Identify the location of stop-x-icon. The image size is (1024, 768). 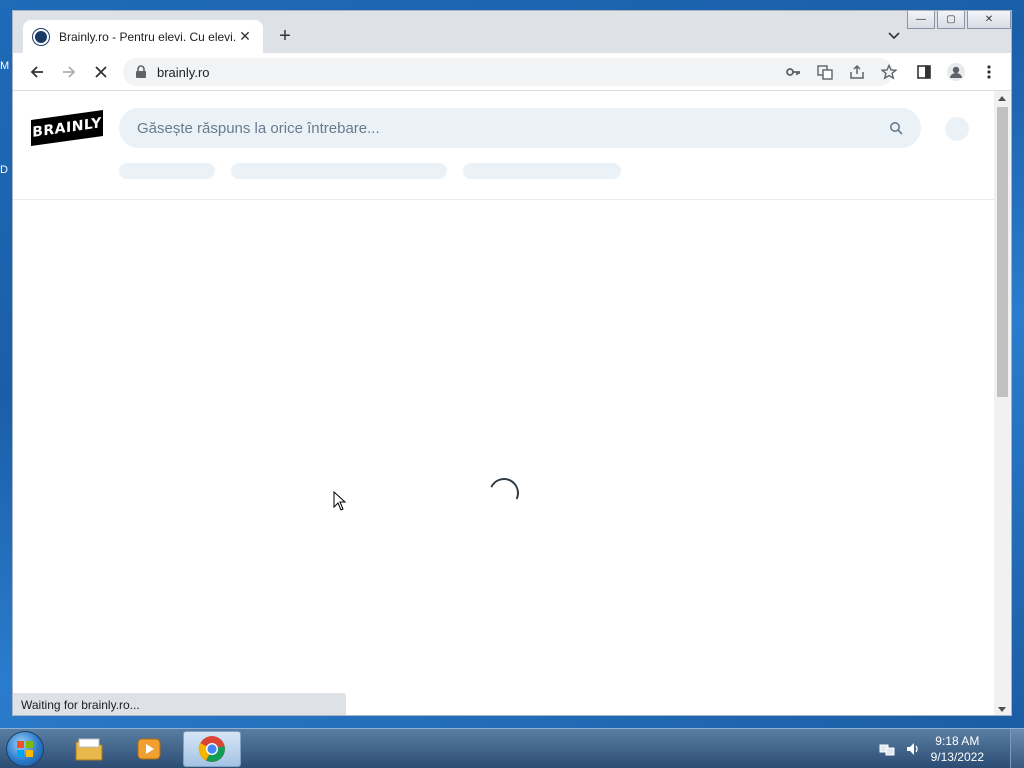
(101, 72).